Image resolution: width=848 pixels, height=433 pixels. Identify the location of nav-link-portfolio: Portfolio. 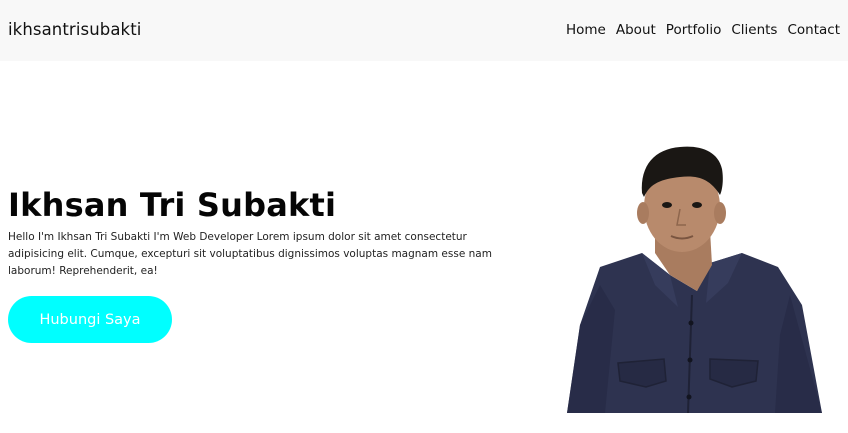
(694, 30).